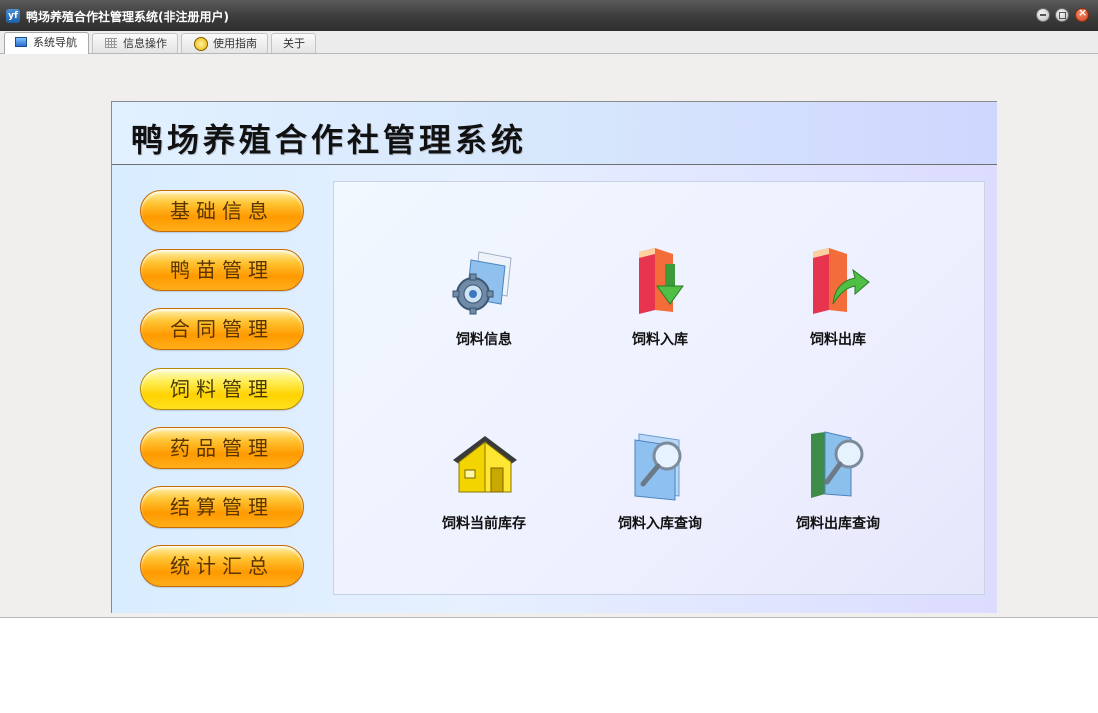 The image size is (1098, 713). I want to click on sidebar-item-settlement: 结算管理, so click(222, 507).